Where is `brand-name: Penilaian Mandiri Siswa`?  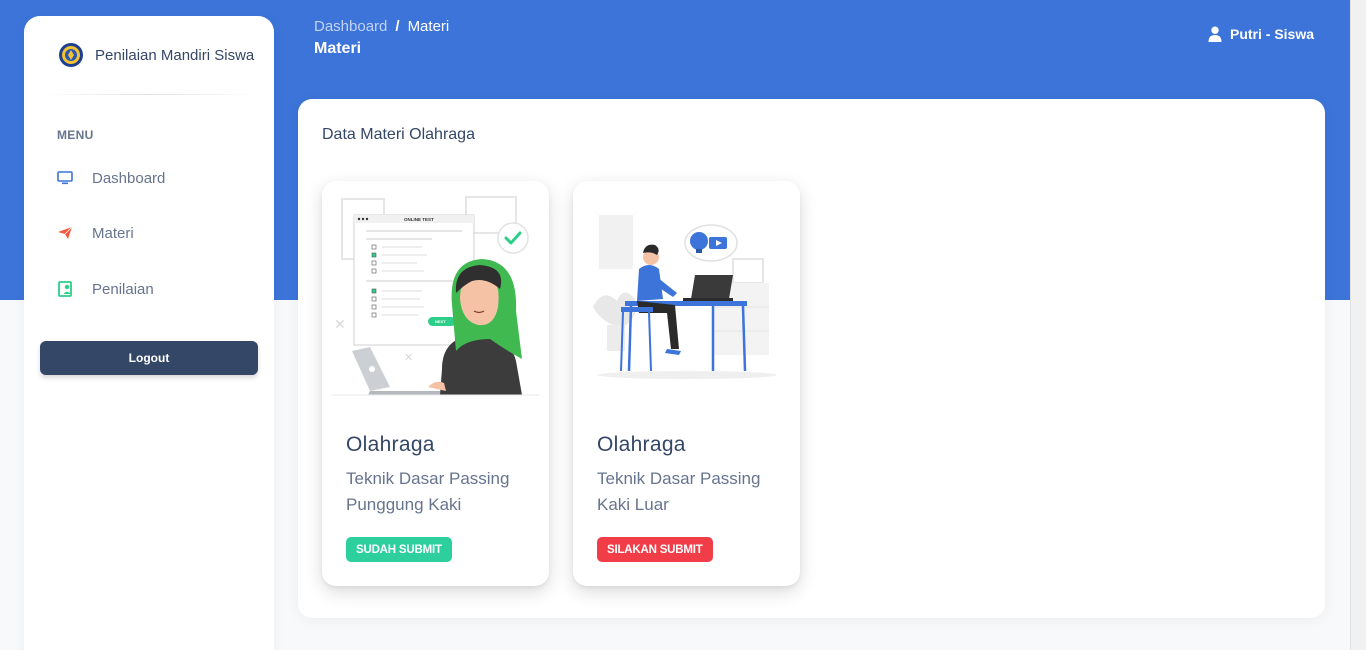
brand-name: Penilaian Mandiri Siswa is located at coordinates (175, 55).